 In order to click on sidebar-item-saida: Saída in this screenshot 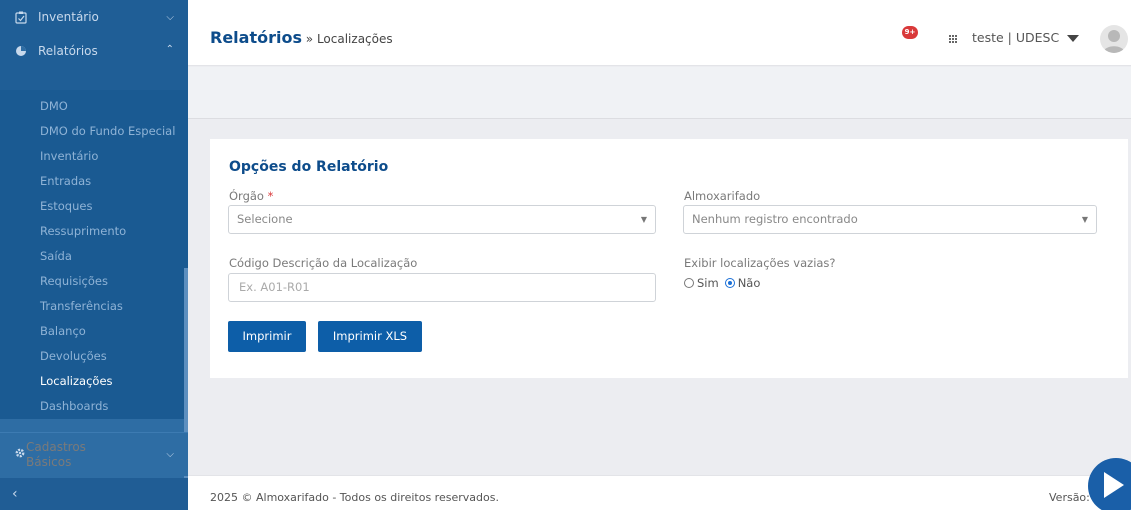, I will do `click(94, 256)`.